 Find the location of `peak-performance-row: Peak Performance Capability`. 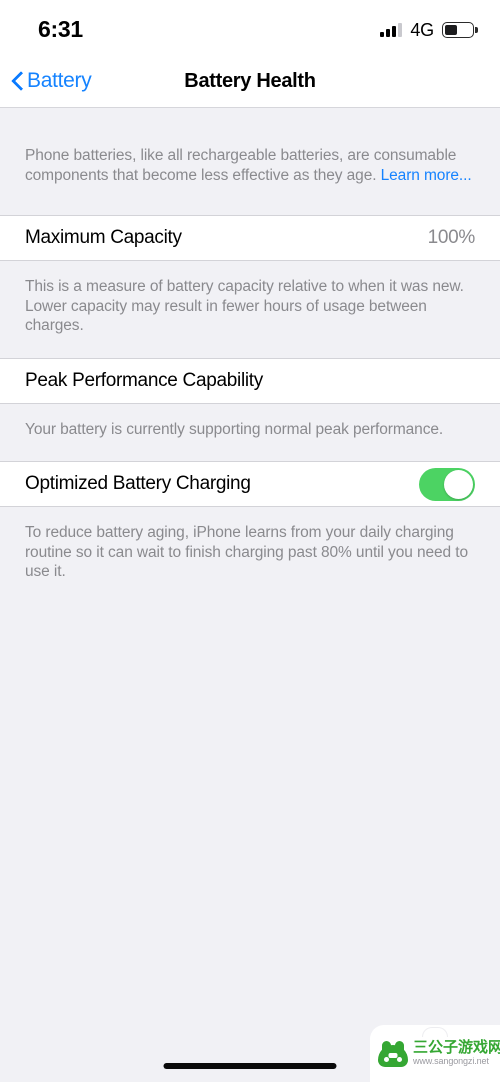

peak-performance-row: Peak Performance Capability is located at coordinates (250, 380).